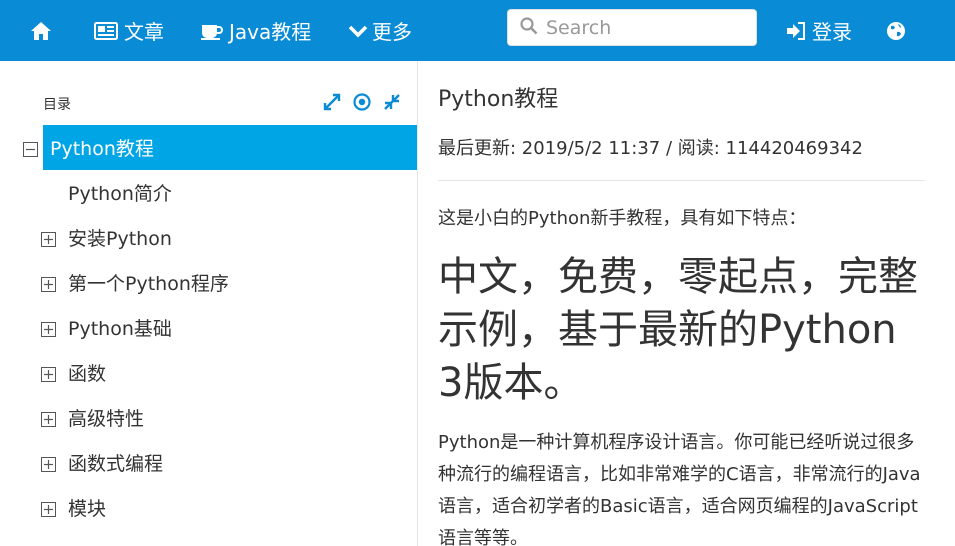 The image size is (955, 546). Describe the element at coordinates (208, 327) in the screenshot. I see `toc-item-python-basics: Python基础` at that location.